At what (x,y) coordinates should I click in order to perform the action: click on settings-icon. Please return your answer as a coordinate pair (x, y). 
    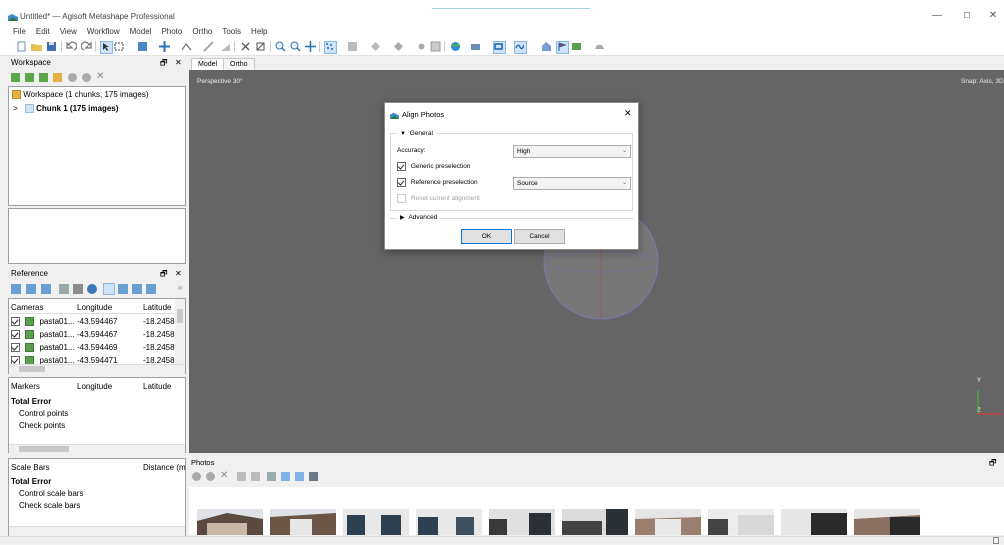
    Looking at the image, I should click on (151, 289).